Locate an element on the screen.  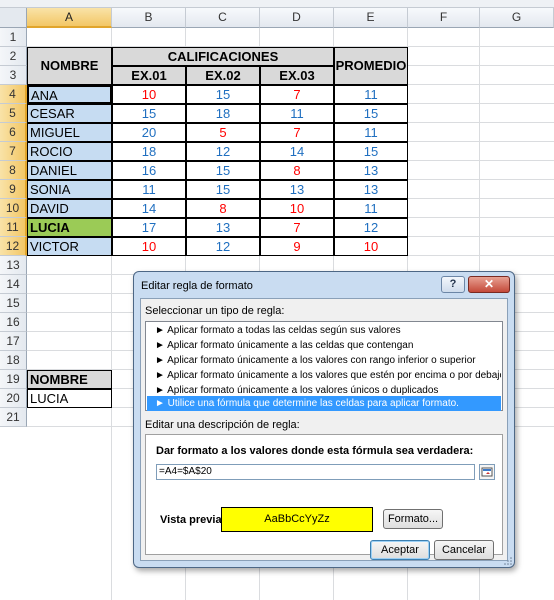
row-header-7: 7 is located at coordinates (13, 151).